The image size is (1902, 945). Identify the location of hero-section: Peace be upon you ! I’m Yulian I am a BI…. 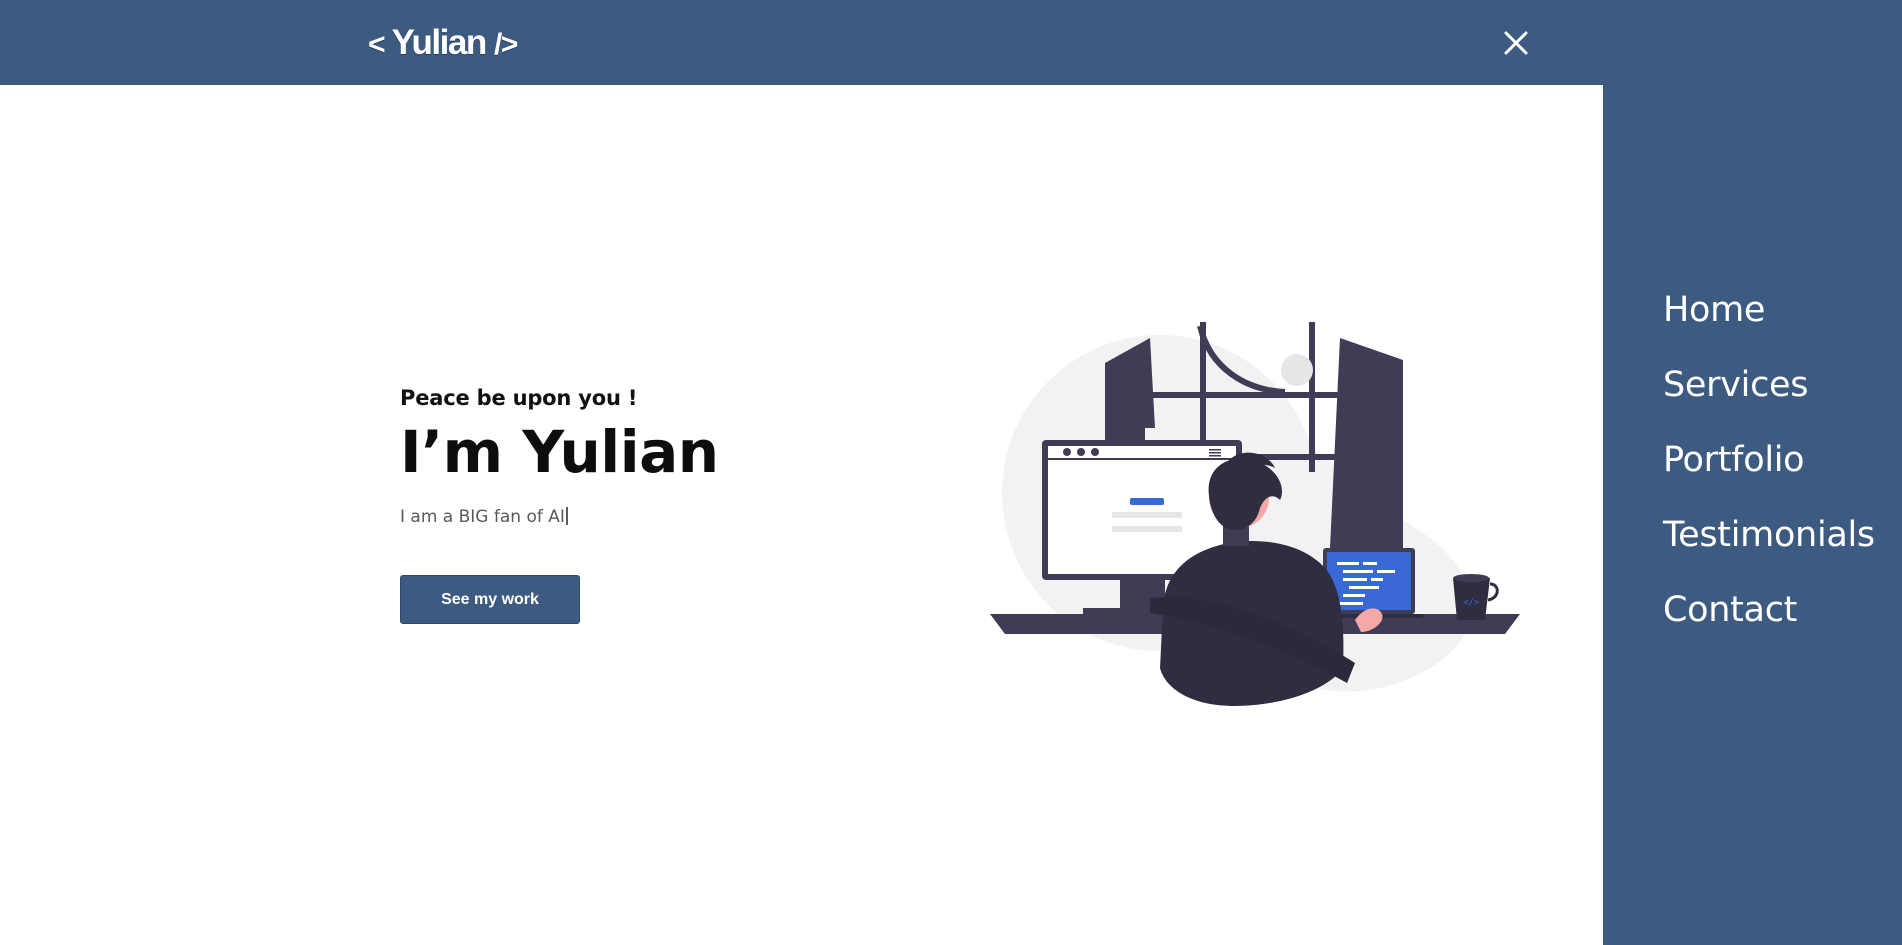
(559, 456).